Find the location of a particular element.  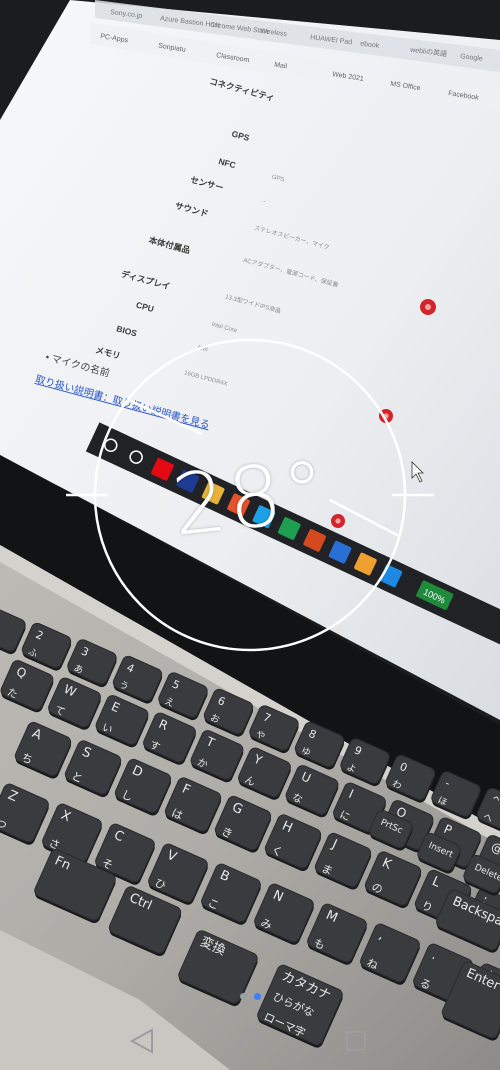

android-nav-bar is located at coordinates (250, 1041).